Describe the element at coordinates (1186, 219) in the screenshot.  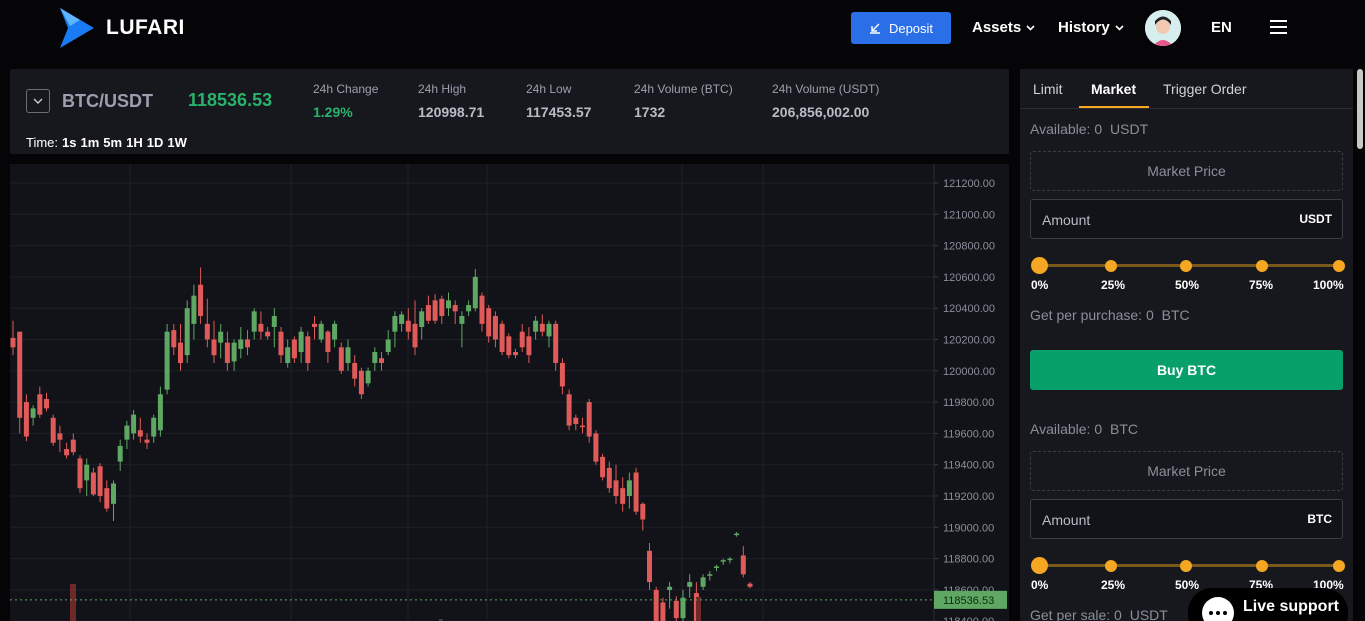
I see `buy-amount-input: Amount USDT` at that location.